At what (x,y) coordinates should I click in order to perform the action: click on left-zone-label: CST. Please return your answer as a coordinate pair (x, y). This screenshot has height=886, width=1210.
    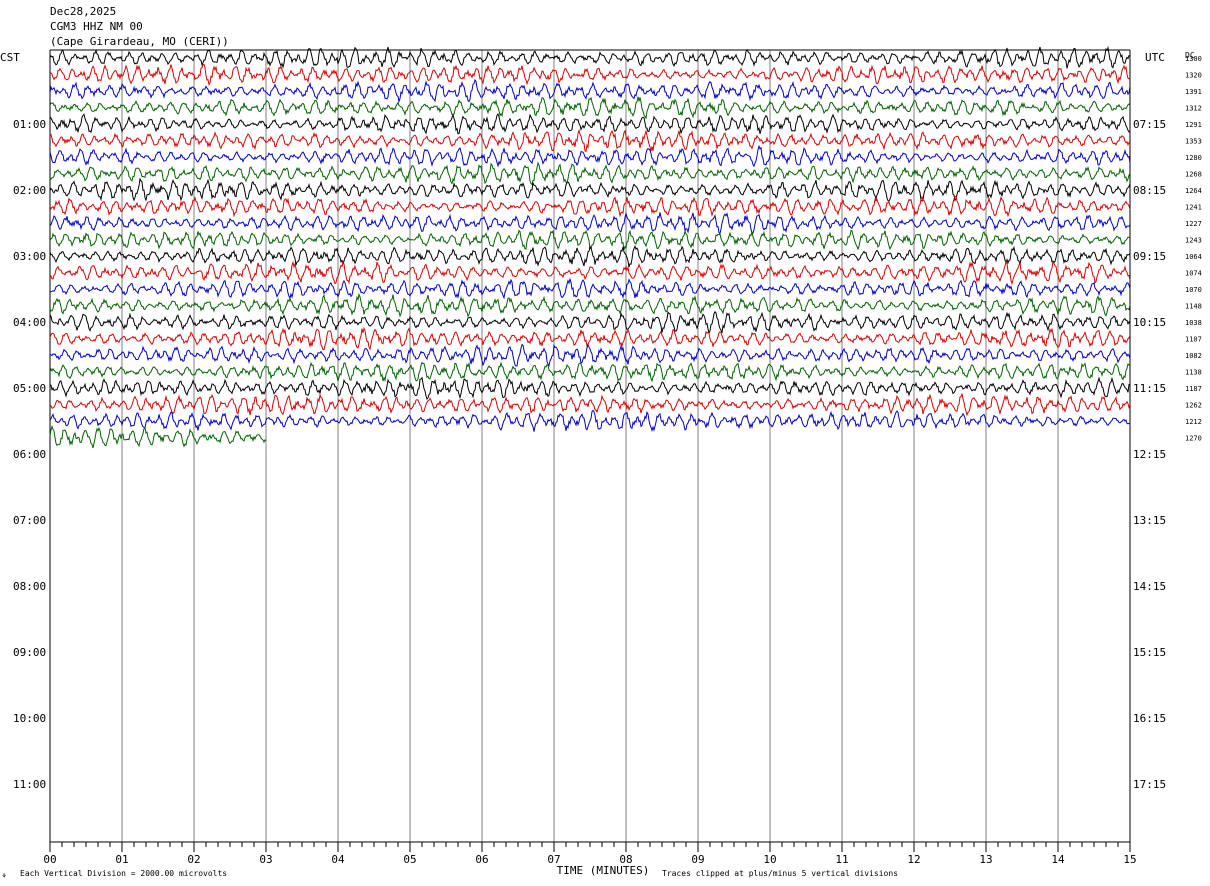
    Looking at the image, I should click on (10, 57).